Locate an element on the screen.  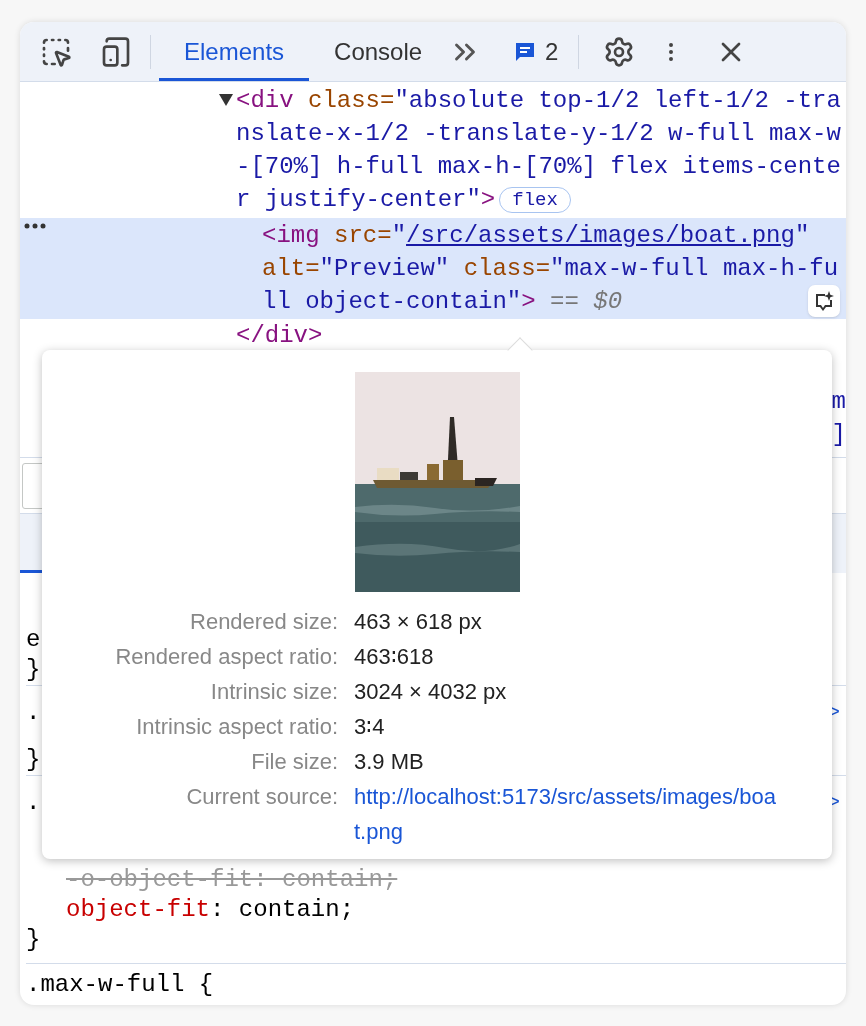
dom-node-row: <img src="/src/assets/images/boat.png" alt="Preview" class="max-w-full max-h-fu ll object-contain"> == $0 is located at coordinates (433, 268).